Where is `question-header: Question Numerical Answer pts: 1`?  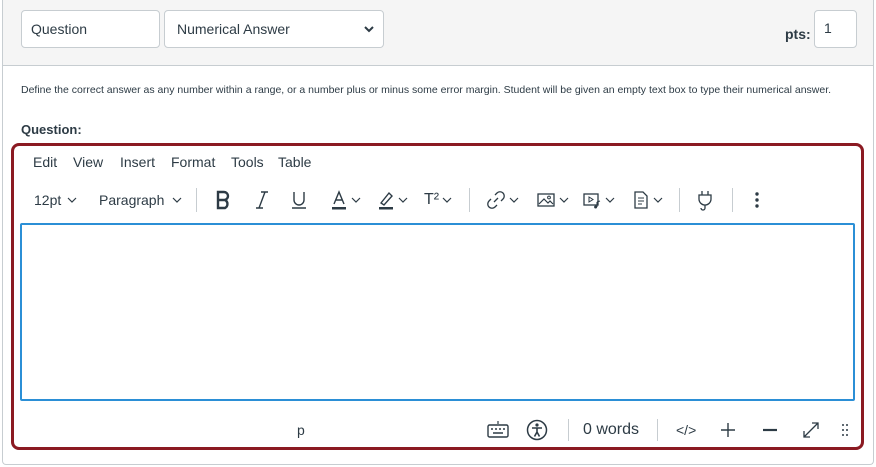 question-header: Question Numerical Answer pts: 1 is located at coordinates (438, 33).